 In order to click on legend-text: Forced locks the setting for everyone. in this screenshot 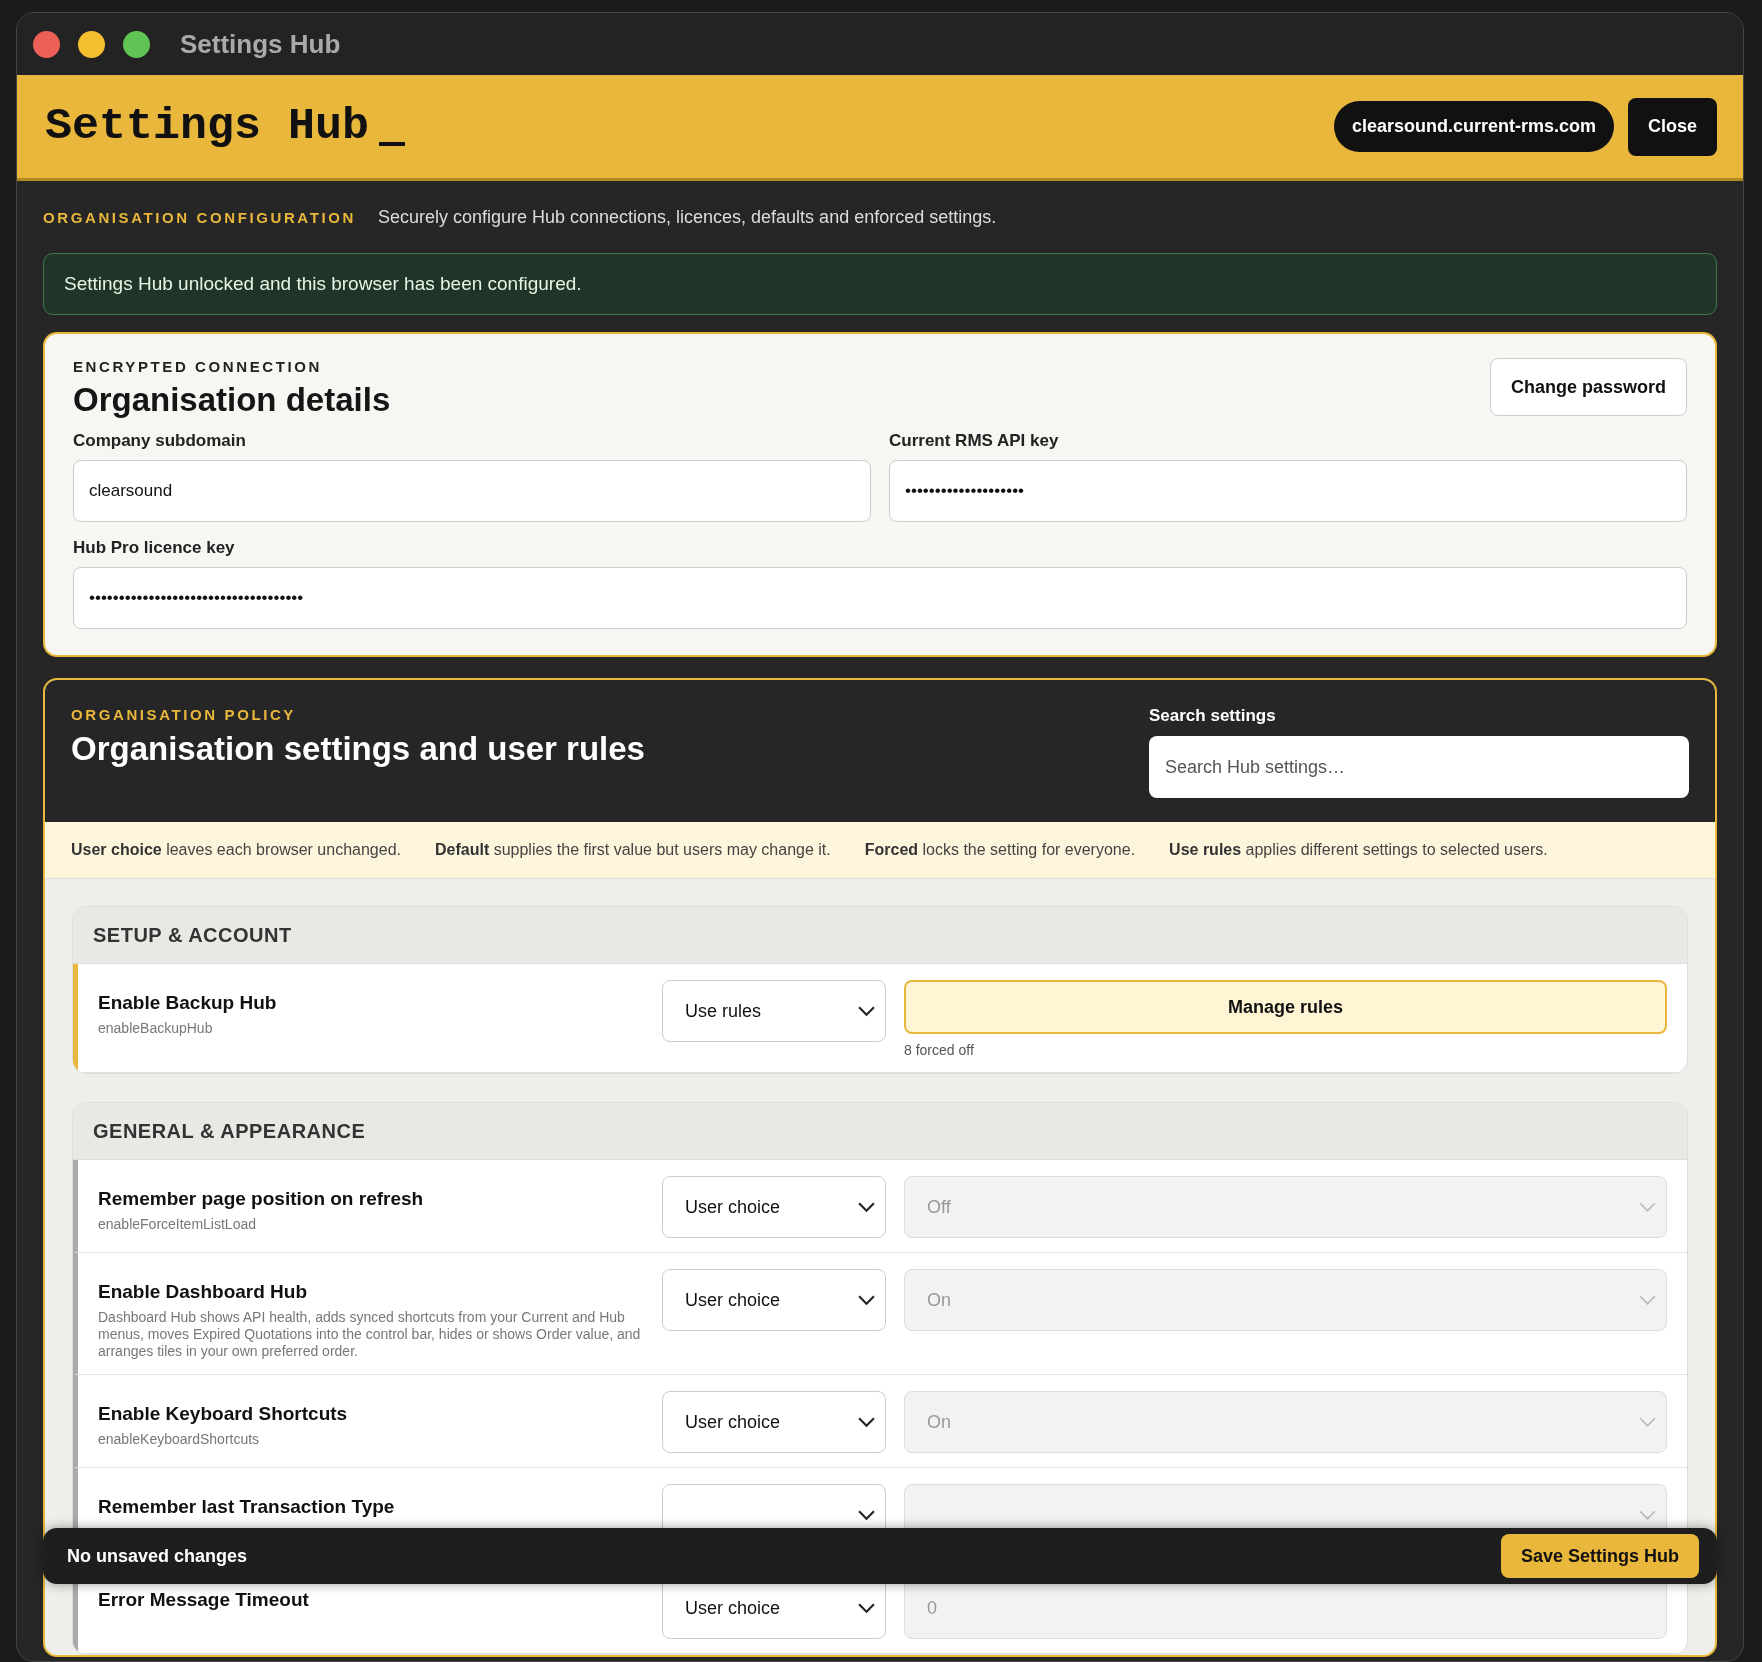, I will do `click(1000, 850)`.